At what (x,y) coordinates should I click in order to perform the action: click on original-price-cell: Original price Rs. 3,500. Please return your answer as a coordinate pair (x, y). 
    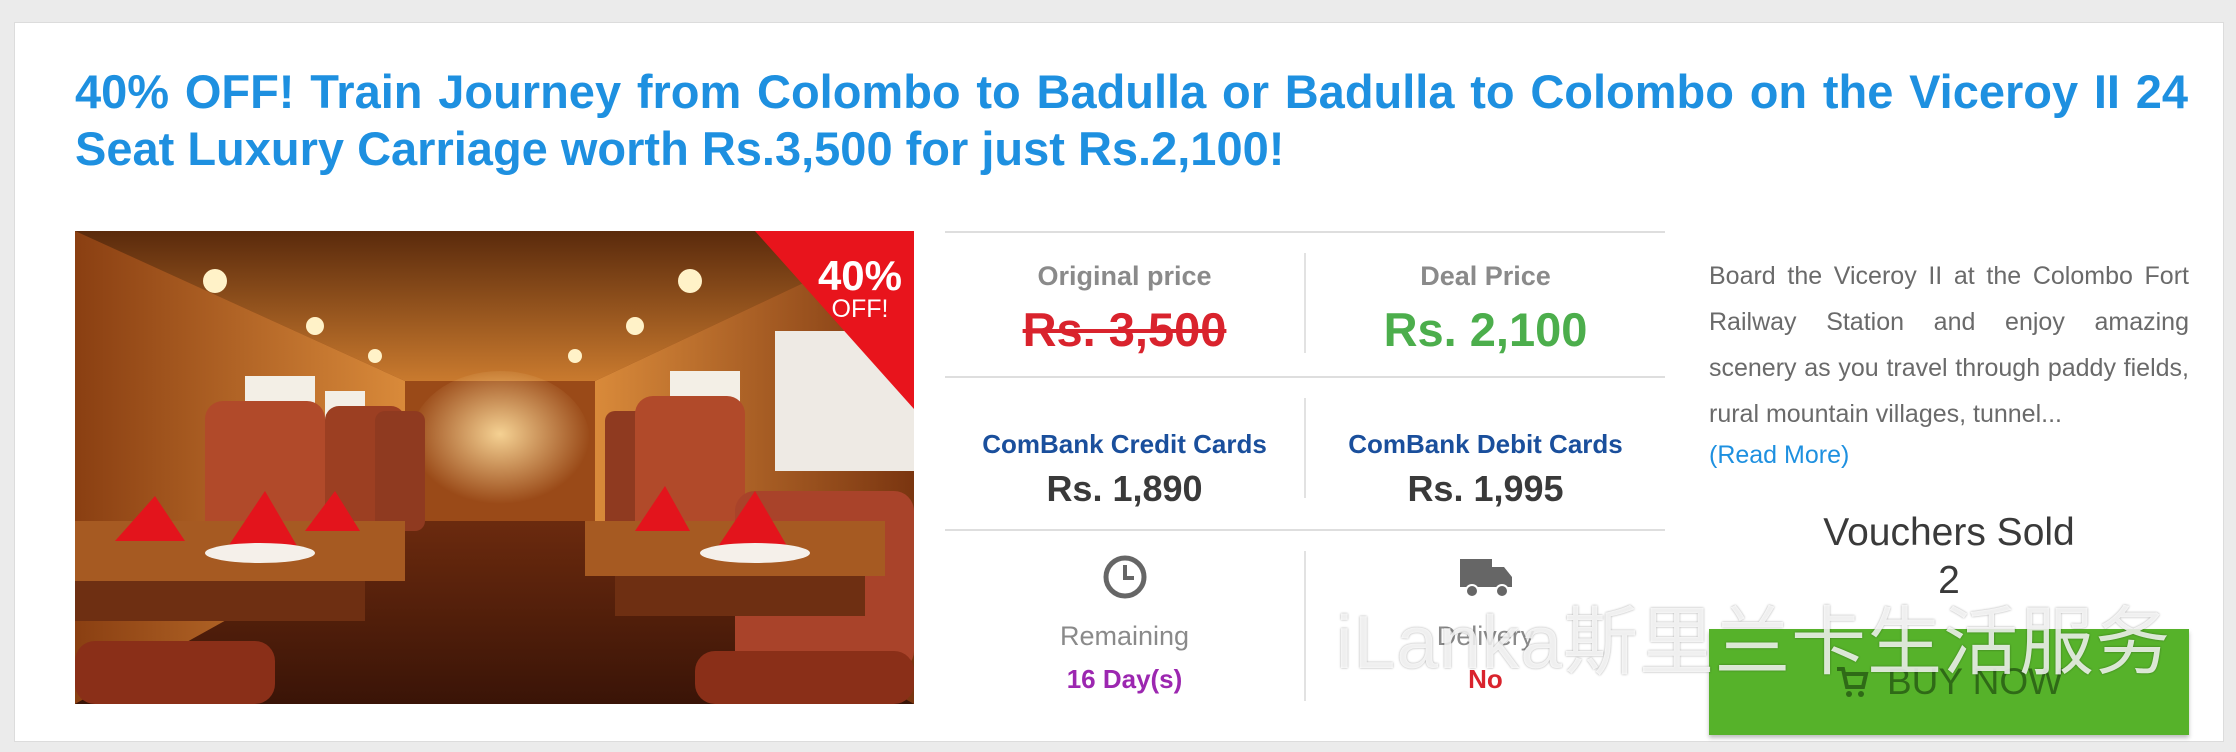
    Looking at the image, I should click on (1124, 309).